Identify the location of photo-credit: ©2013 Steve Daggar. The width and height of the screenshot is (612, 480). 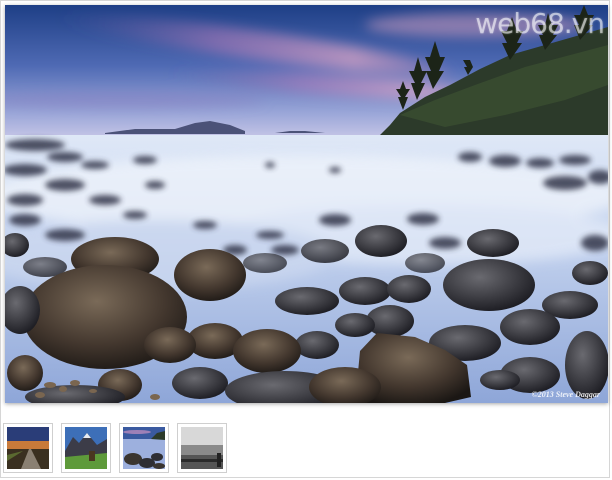
(565, 394).